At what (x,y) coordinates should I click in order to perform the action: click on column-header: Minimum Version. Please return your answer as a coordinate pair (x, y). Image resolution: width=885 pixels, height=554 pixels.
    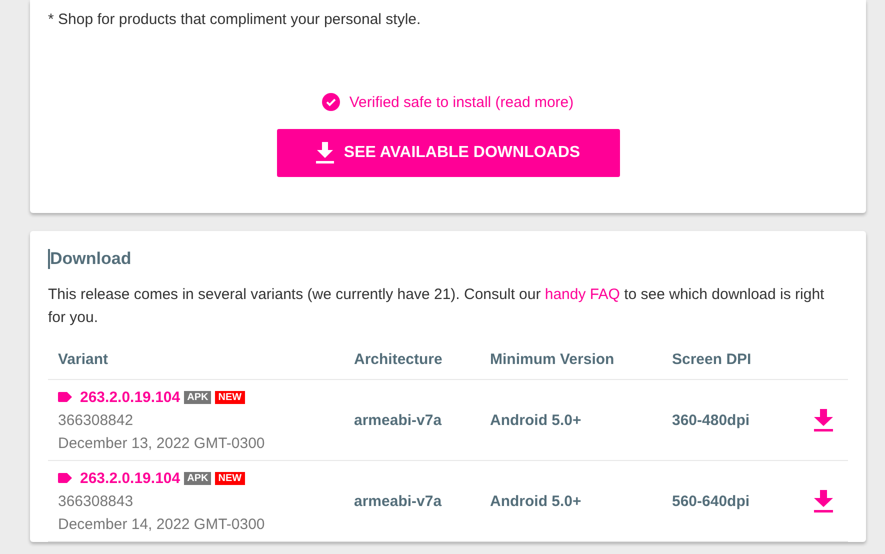
    Looking at the image, I should click on (571, 365).